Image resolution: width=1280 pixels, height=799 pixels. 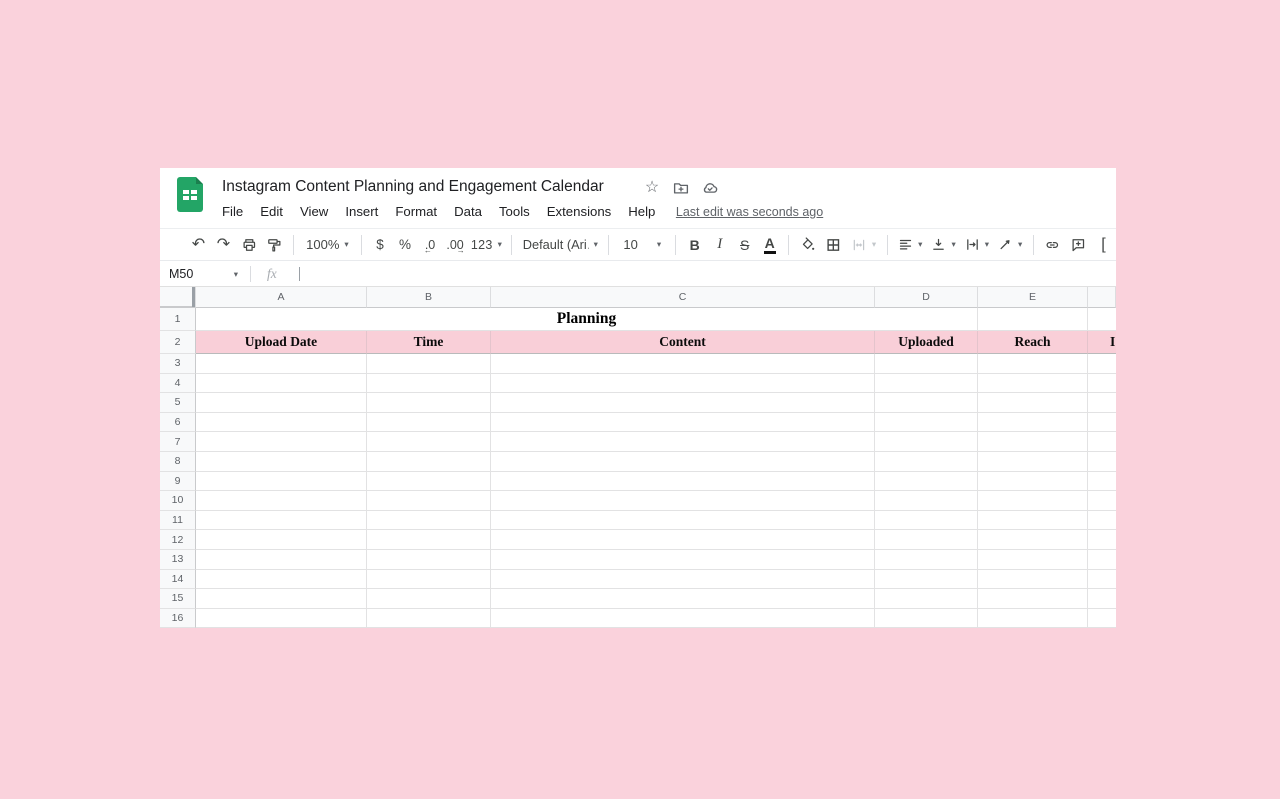 What do you see at coordinates (455, 245) in the screenshot?
I see `increase-decimal-button: .00 →` at bounding box center [455, 245].